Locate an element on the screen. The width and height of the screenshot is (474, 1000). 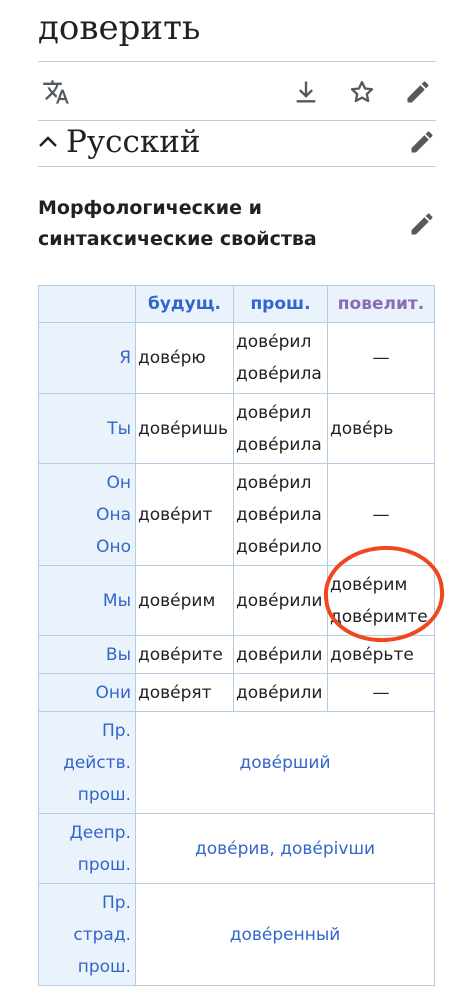
header-future: будущ. is located at coordinates (184, 304).